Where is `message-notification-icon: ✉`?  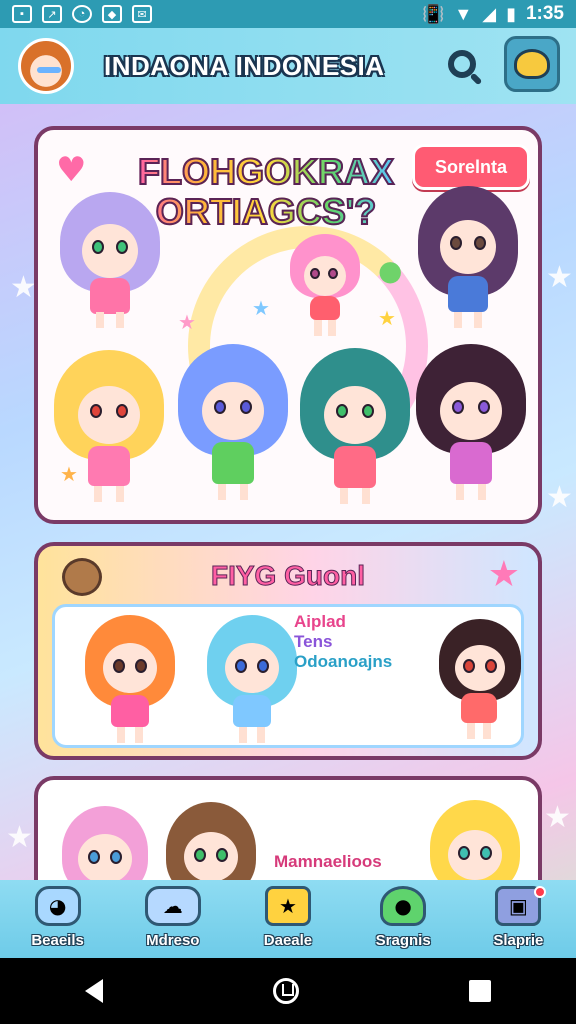
message-notification-icon: ✉ is located at coordinates (142, 14).